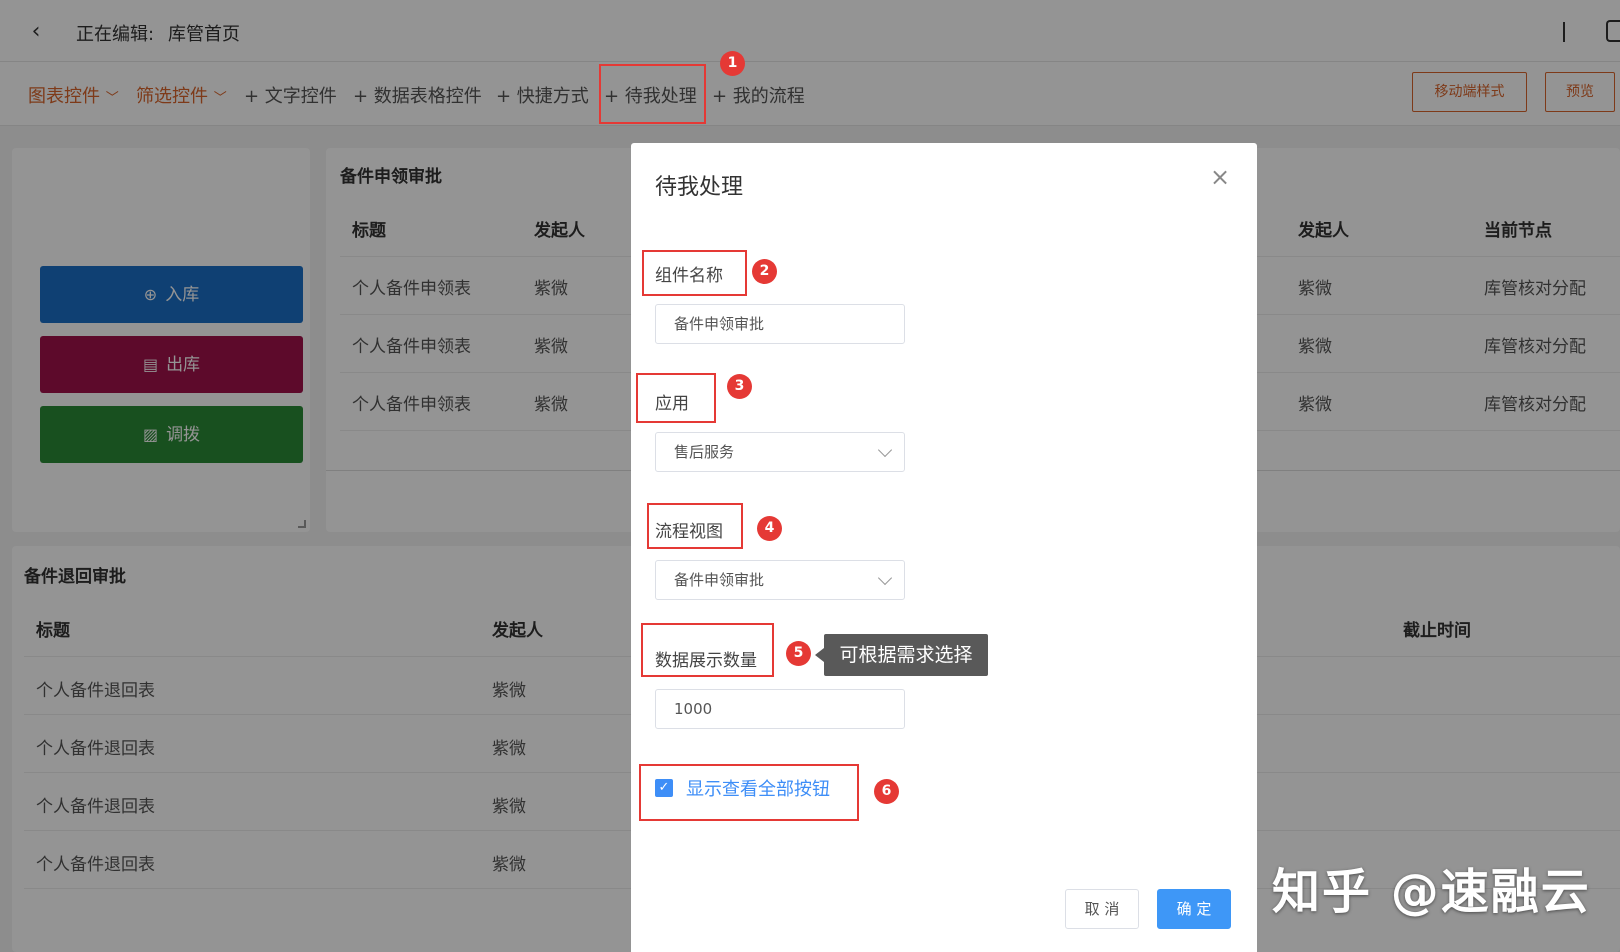 This screenshot has width=1620, height=952. What do you see at coordinates (732, 63) in the screenshot?
I see `annotation-badge: 1` at bounding box center [732, 63].